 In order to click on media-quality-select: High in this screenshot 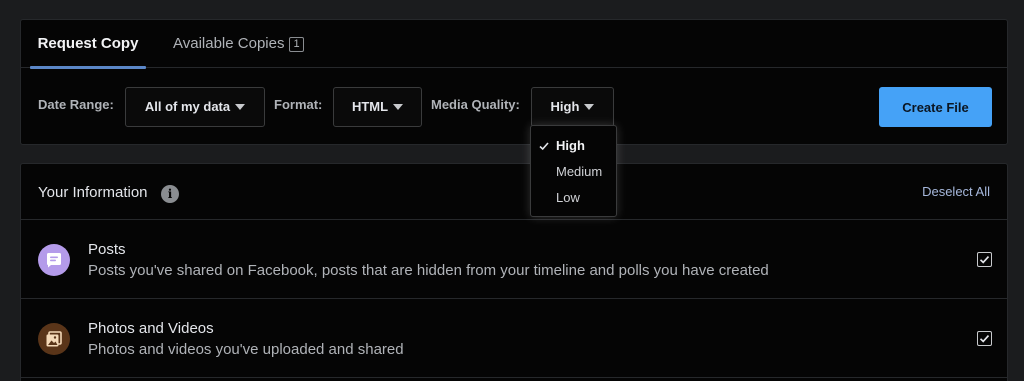, I will do `click(572, 107)`.